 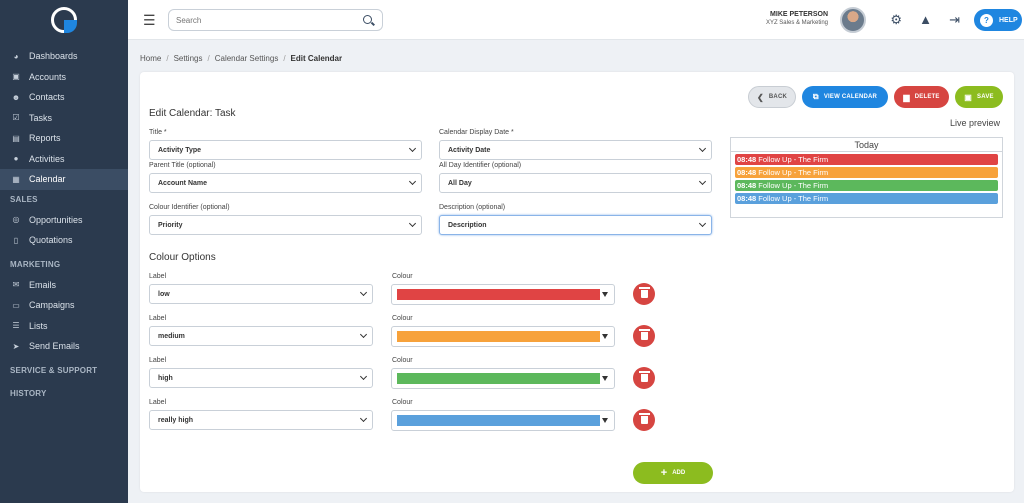 What do you see at coordinates (575, 183) in the screenshot?
I see `all-day-select: All Day` at bounding box center [575, 183].